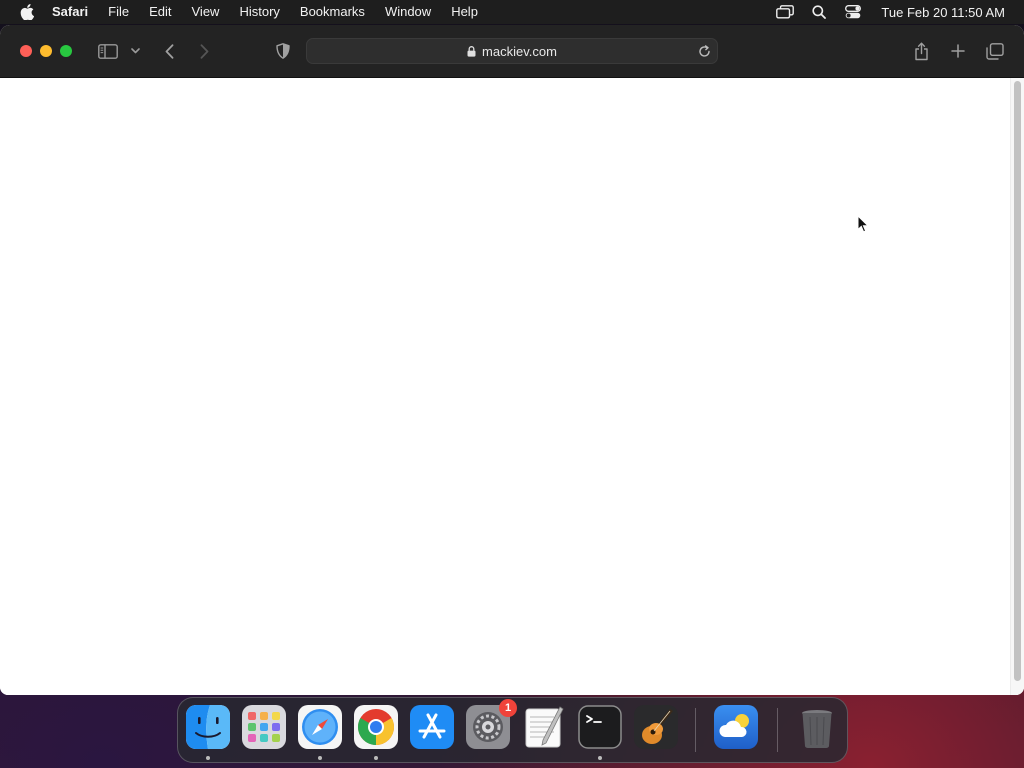 The width and height of the screenshot is (1024, 768). Describe the element at coordinates (863, 226) in the screenshot. I see `mouse-pointer-icon` at that location.